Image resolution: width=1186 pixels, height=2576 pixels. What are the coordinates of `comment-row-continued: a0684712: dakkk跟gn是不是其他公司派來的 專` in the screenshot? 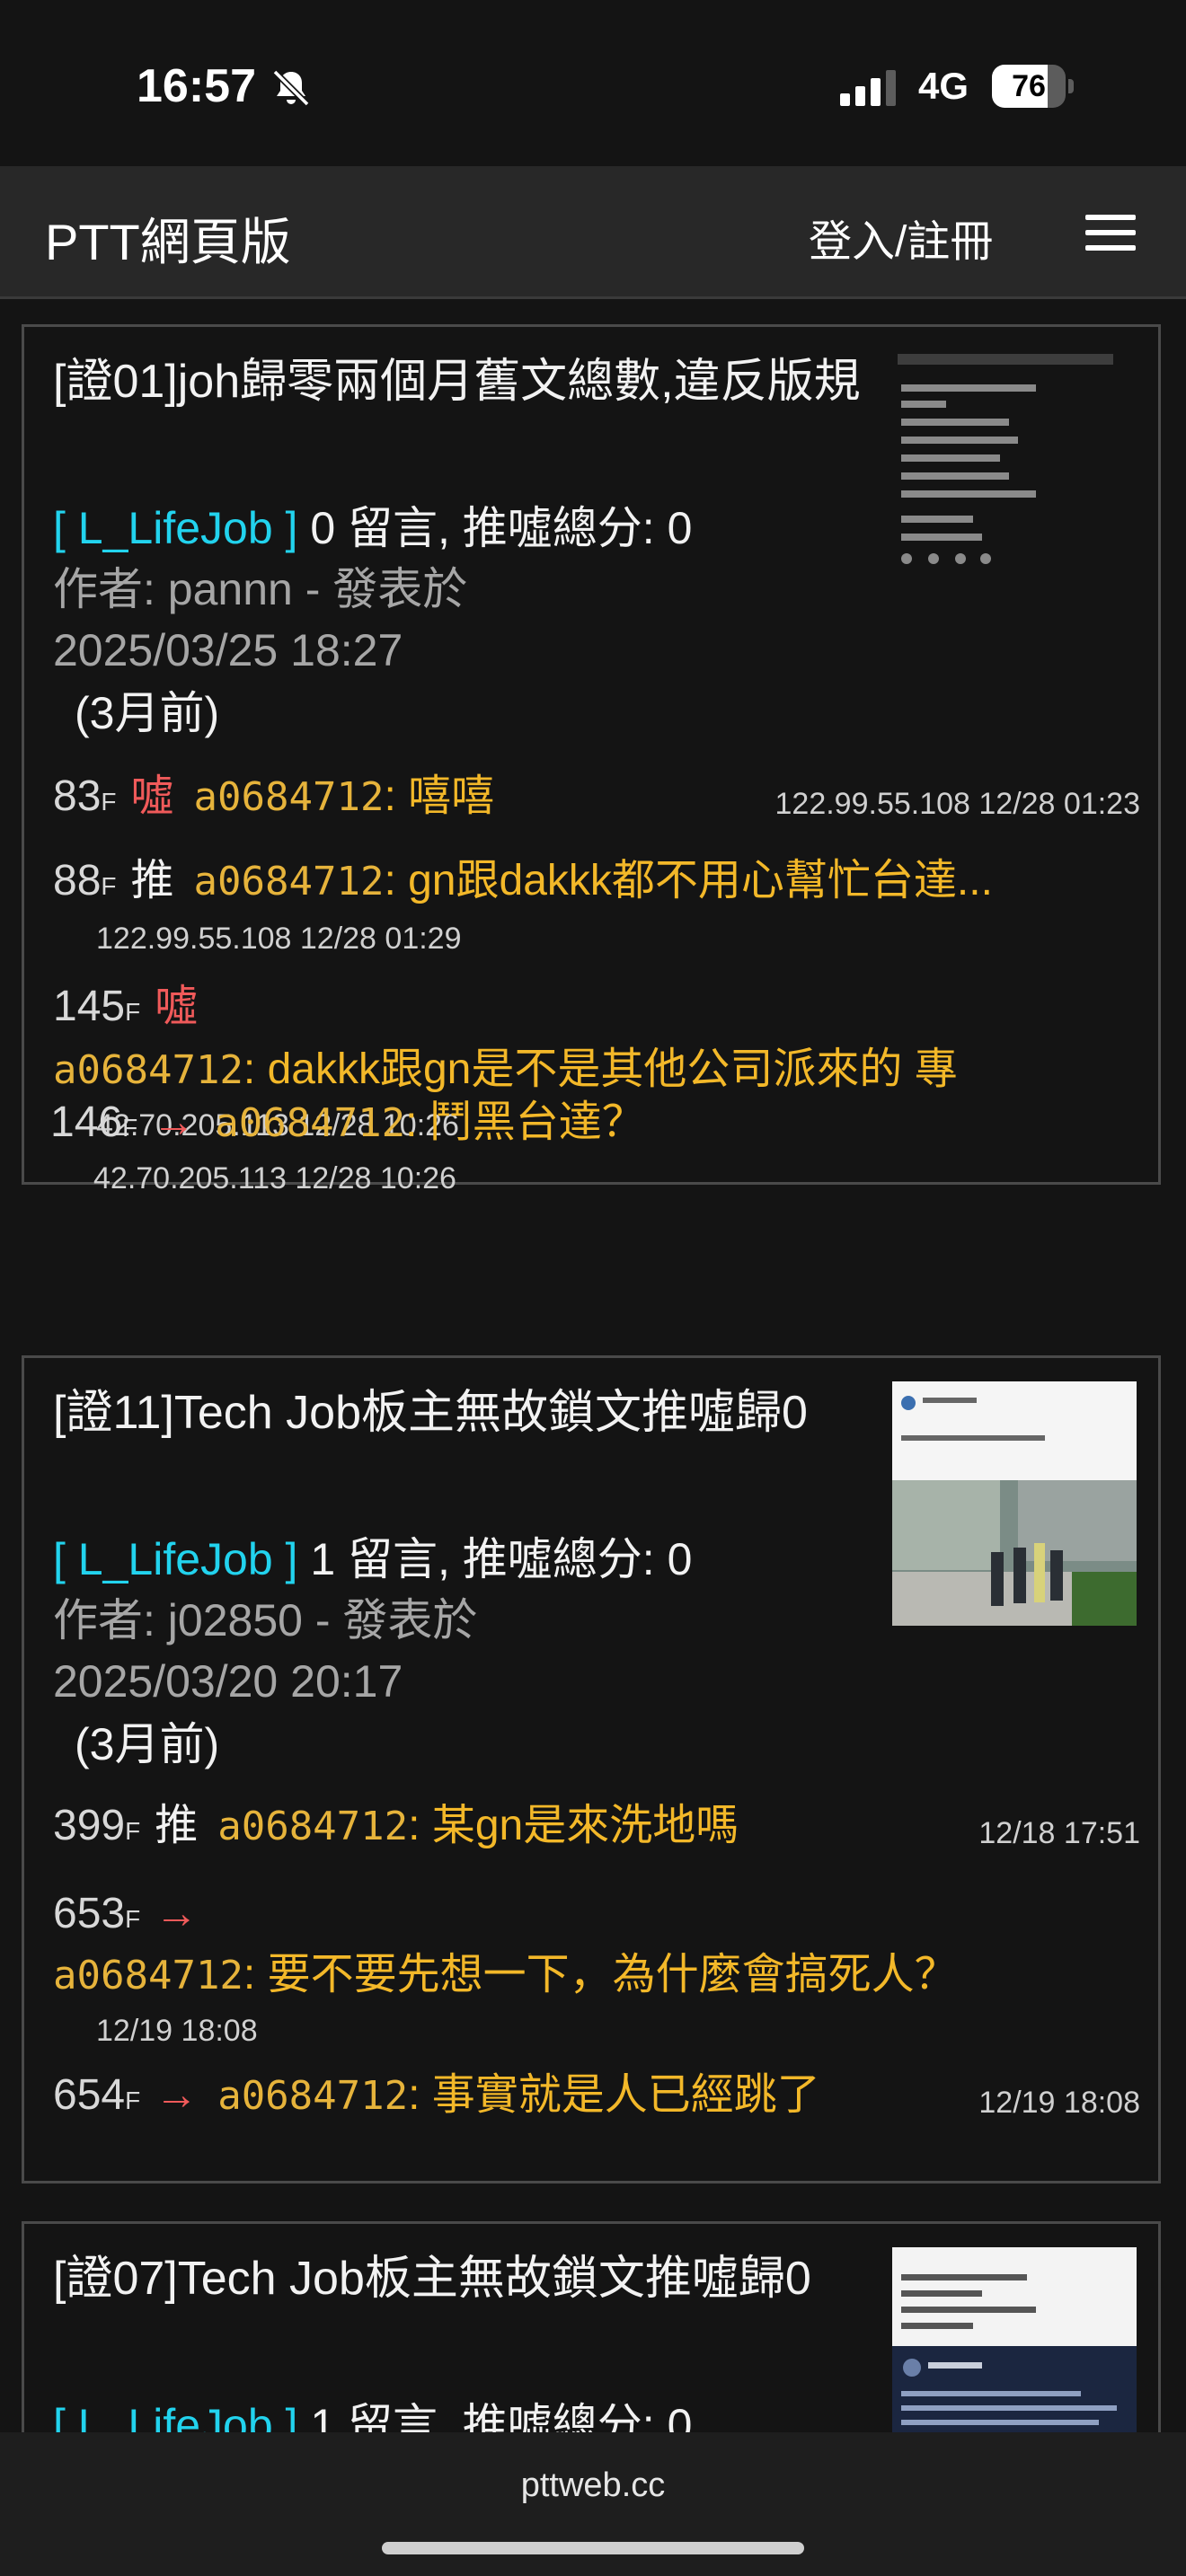 It's located at (596, 1070).